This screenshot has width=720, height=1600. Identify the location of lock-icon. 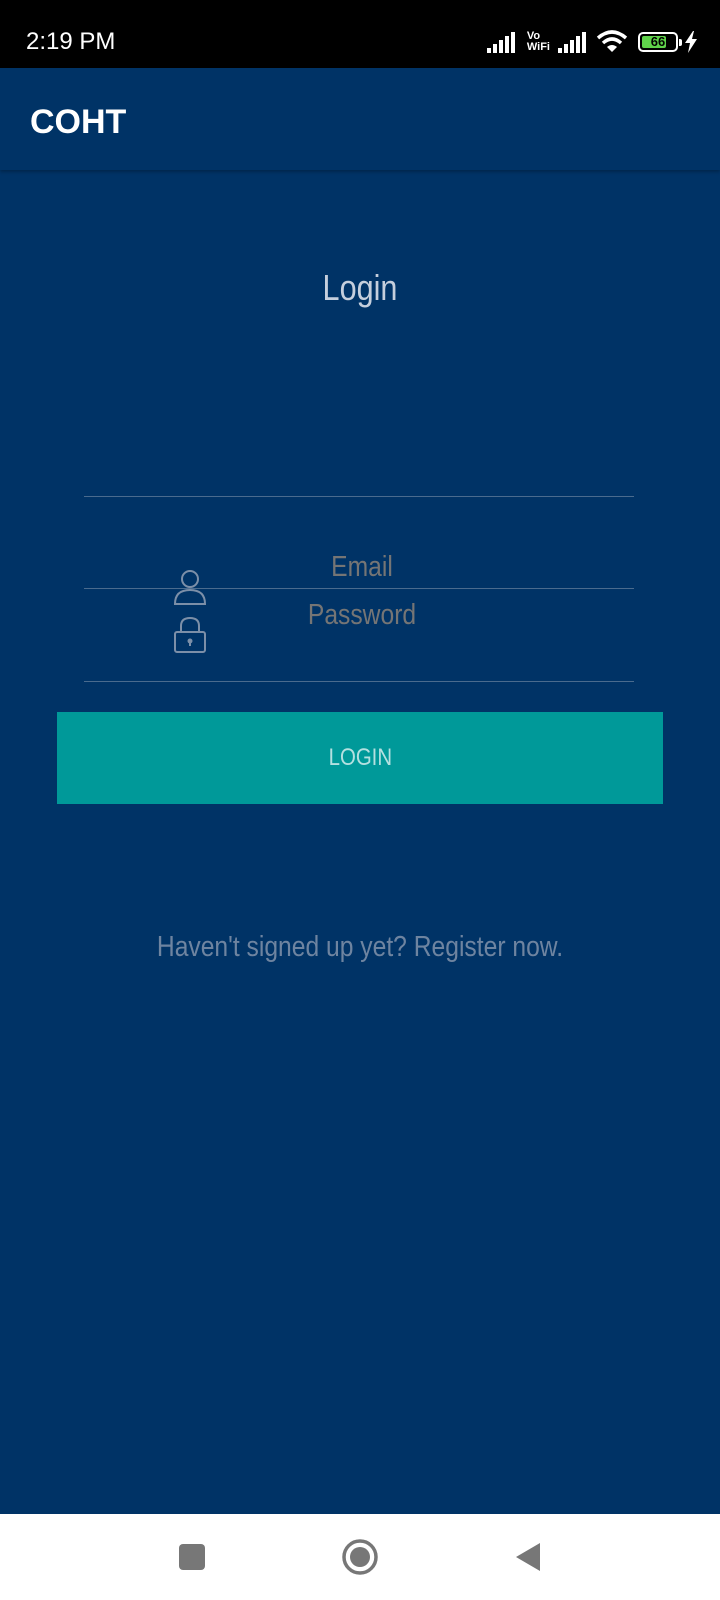
(190, 634).